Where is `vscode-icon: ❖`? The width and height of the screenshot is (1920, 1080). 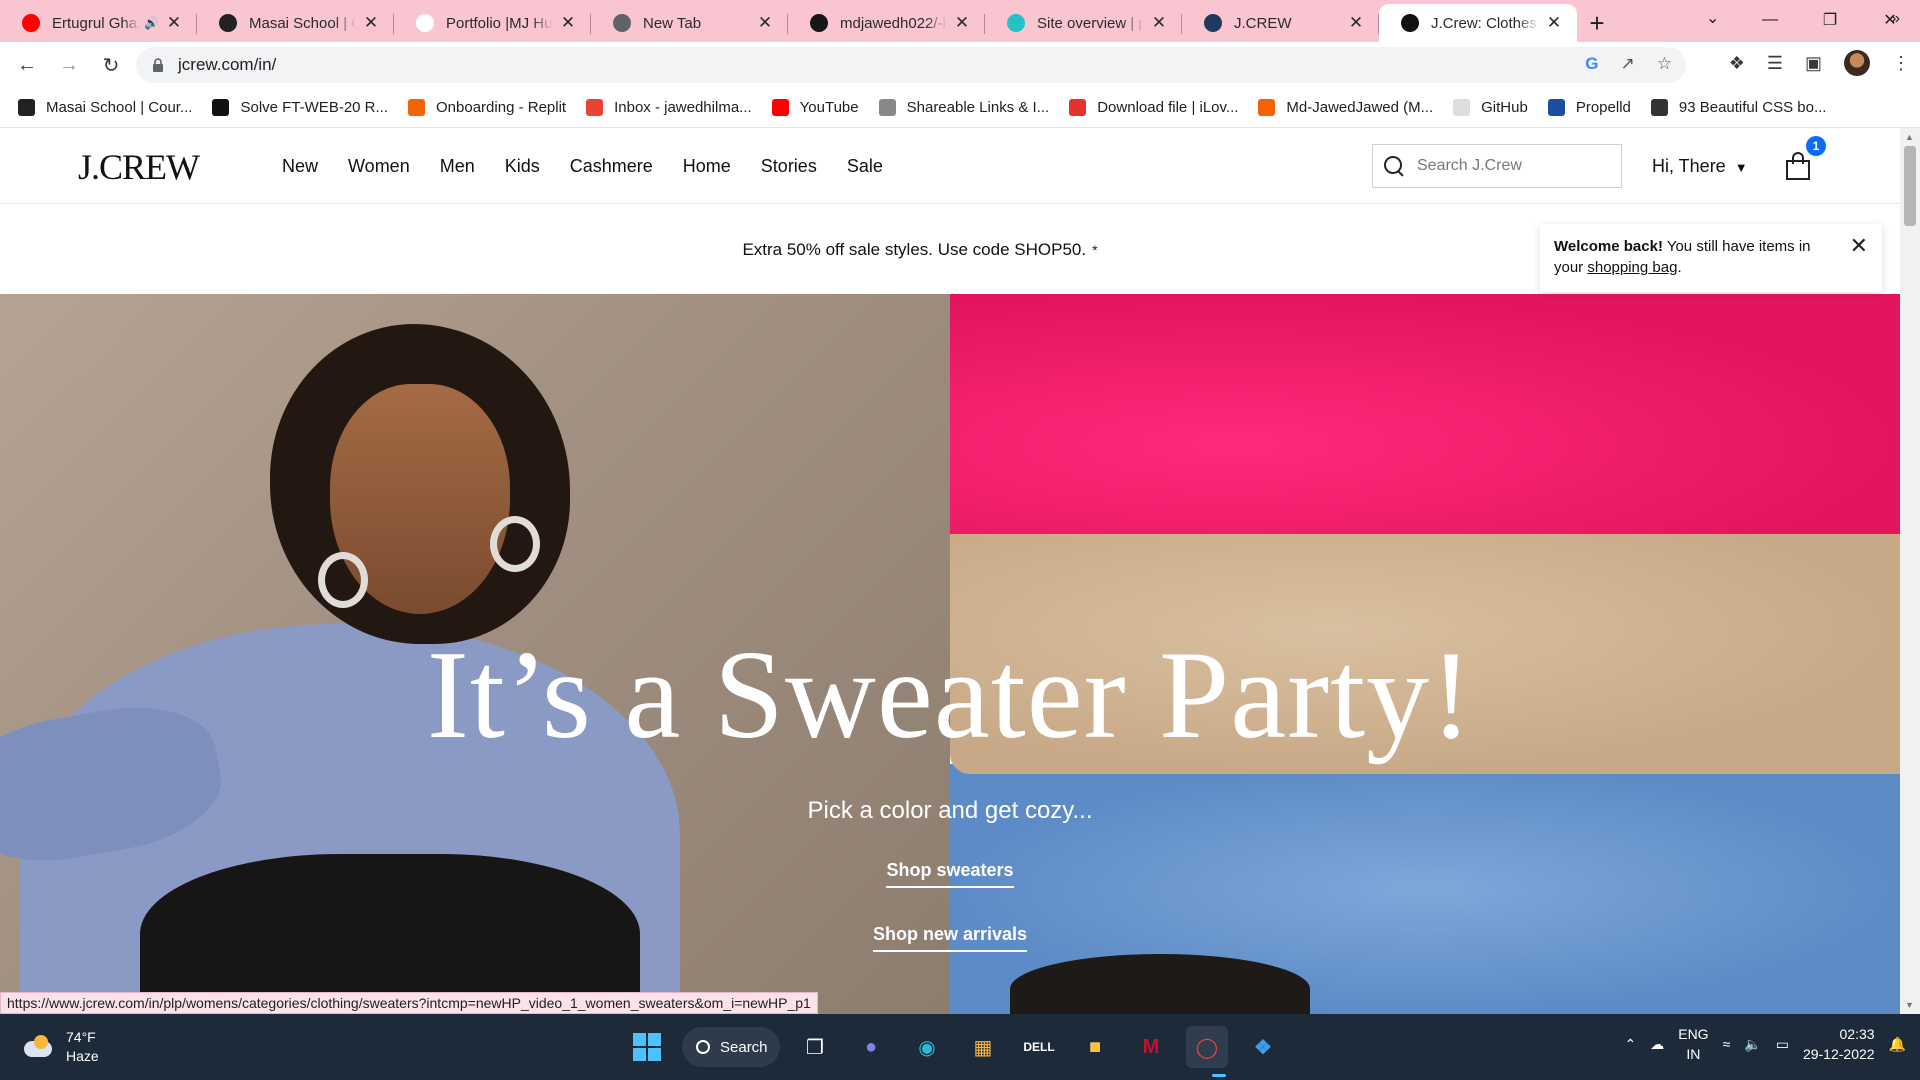 vscode-icon: ❖ is located at coordinates (1263, 1047).